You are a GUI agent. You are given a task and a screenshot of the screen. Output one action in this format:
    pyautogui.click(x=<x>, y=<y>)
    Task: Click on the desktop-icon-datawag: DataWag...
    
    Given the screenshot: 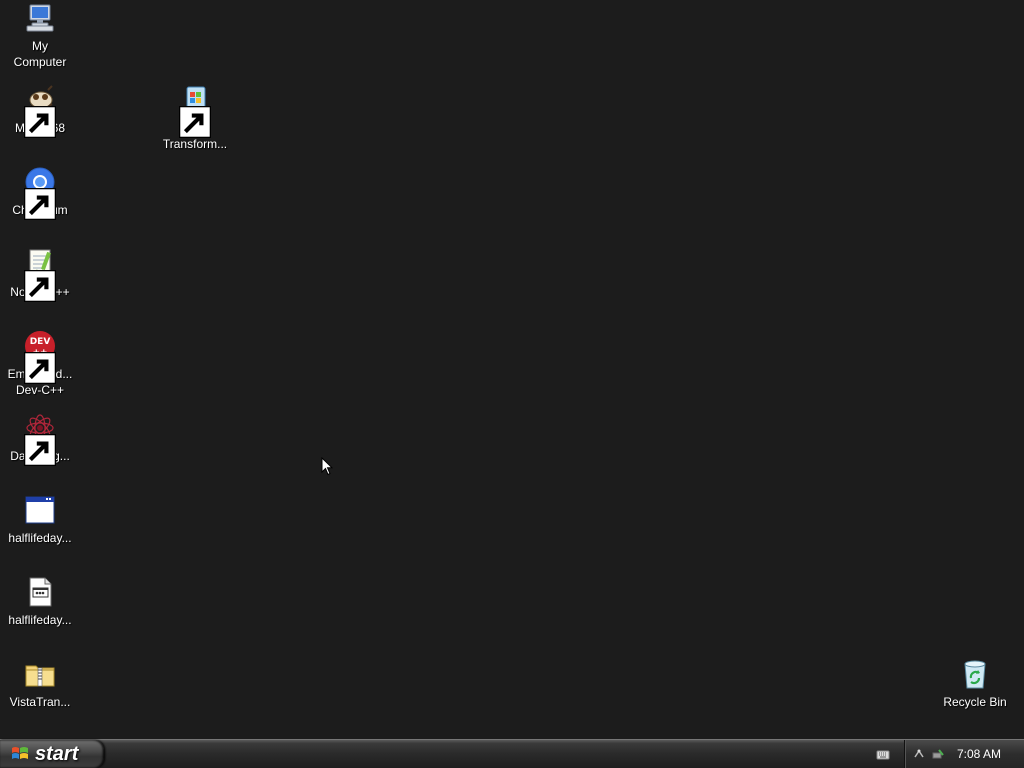 What is the action you would take?
    pyautogui.click(x=40, y=439)
    